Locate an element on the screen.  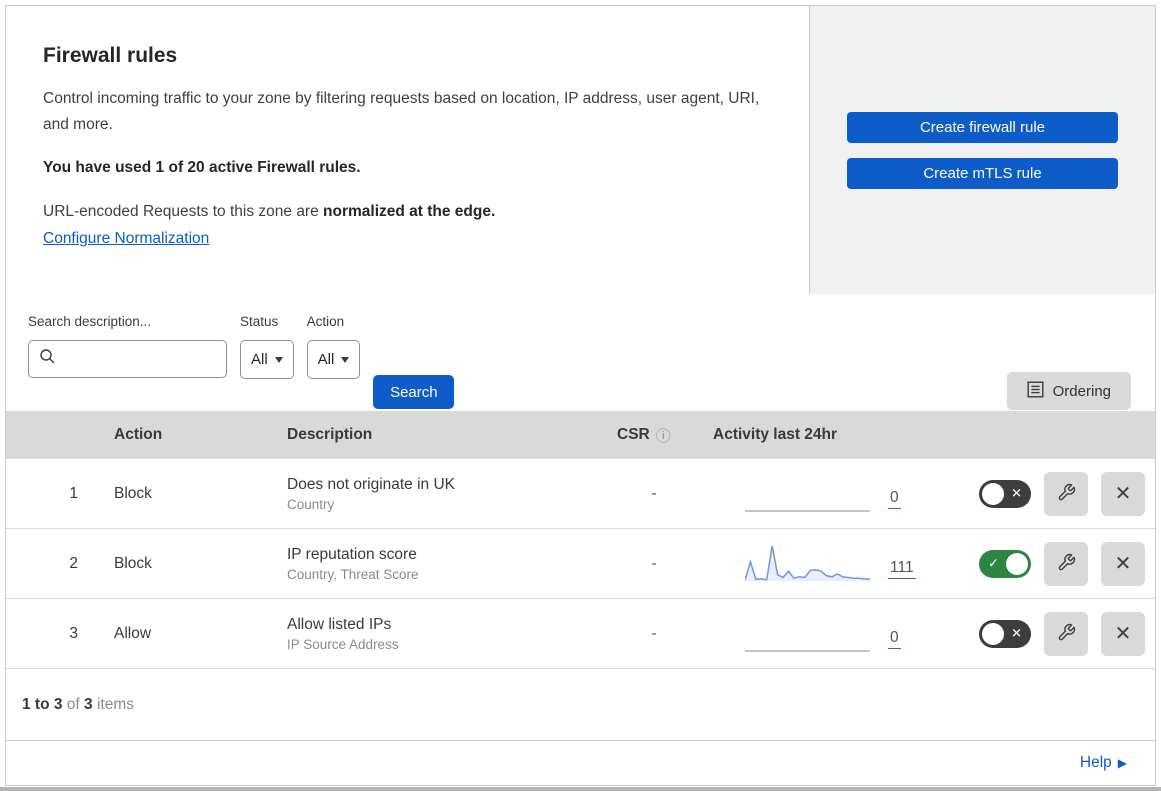
page-title: Firewall rules is located at coordinates (110, 55).